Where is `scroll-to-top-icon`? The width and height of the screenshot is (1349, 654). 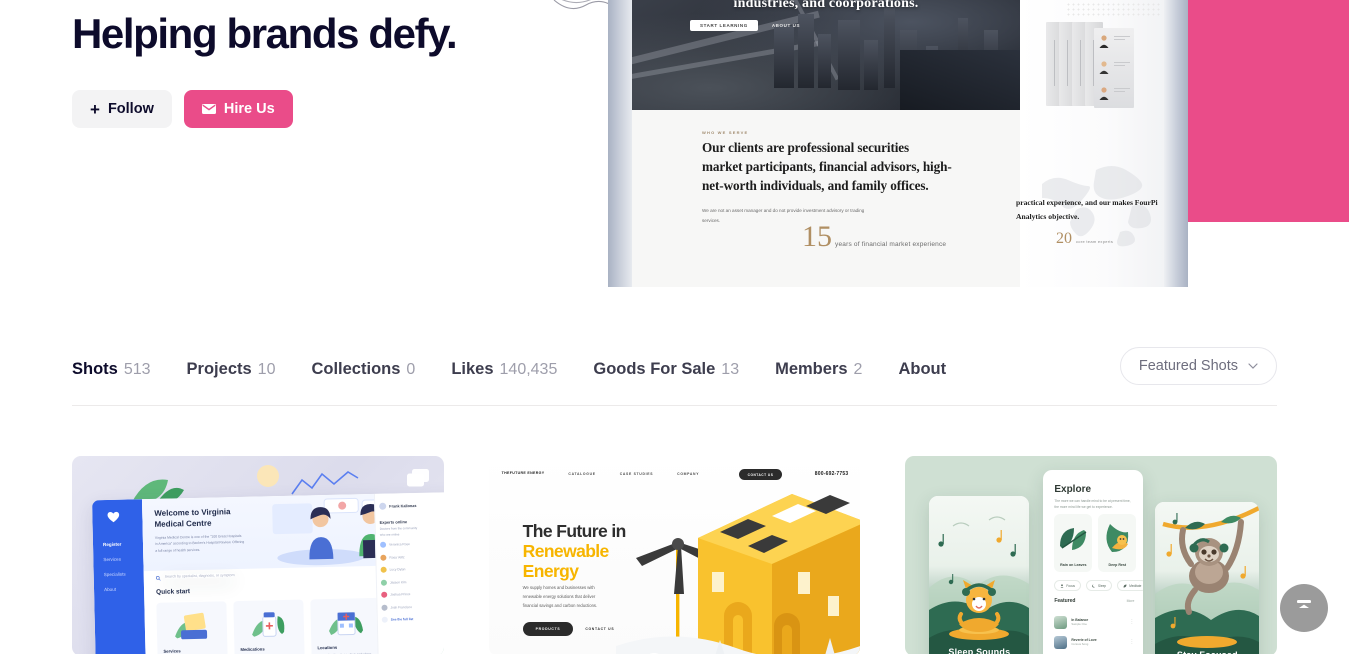
scroll-to-top-icon is located at coordinates (1304, 608).